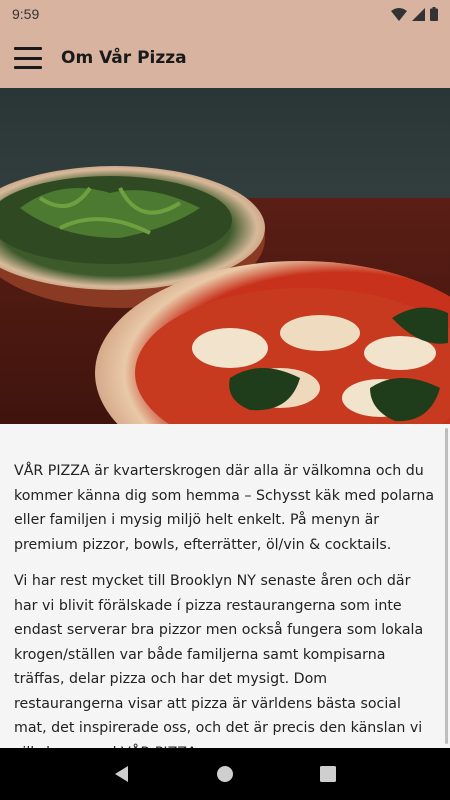 Image resolution: width=450 pixels, height=800 pixels. Describe the element at coordinates (122, 774) in the screenshot. I see `back-icon` at that location.